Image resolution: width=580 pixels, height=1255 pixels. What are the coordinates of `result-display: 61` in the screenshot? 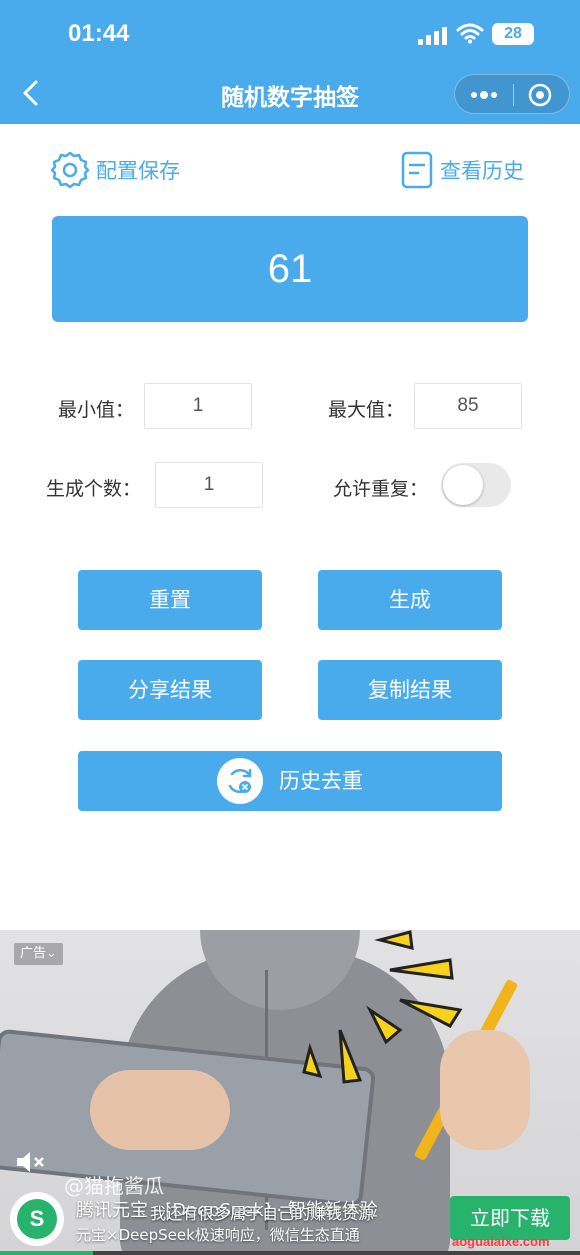 It's located at (290, 269).